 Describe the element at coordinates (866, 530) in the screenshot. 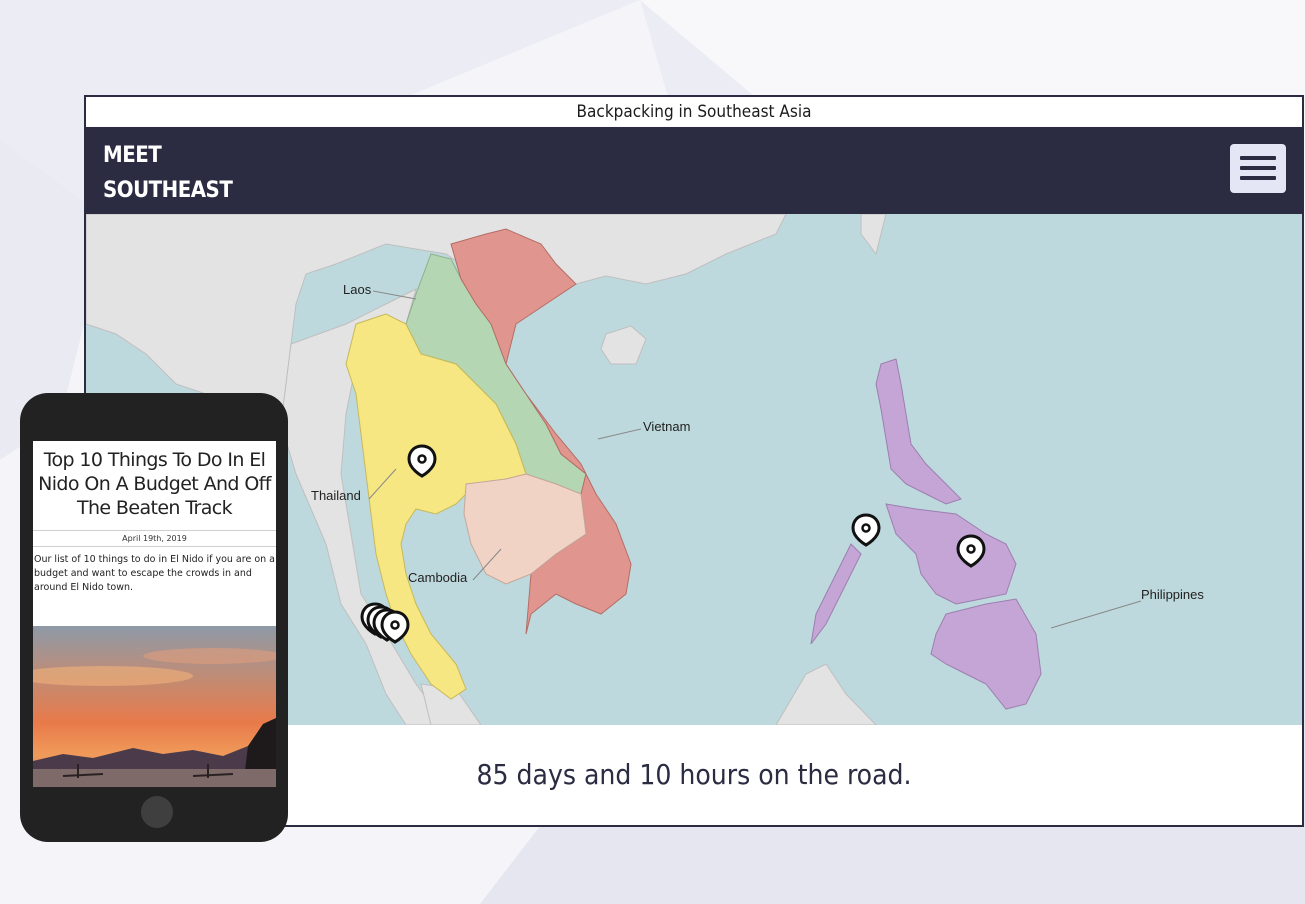

I see `map-pin-icon` at that location.